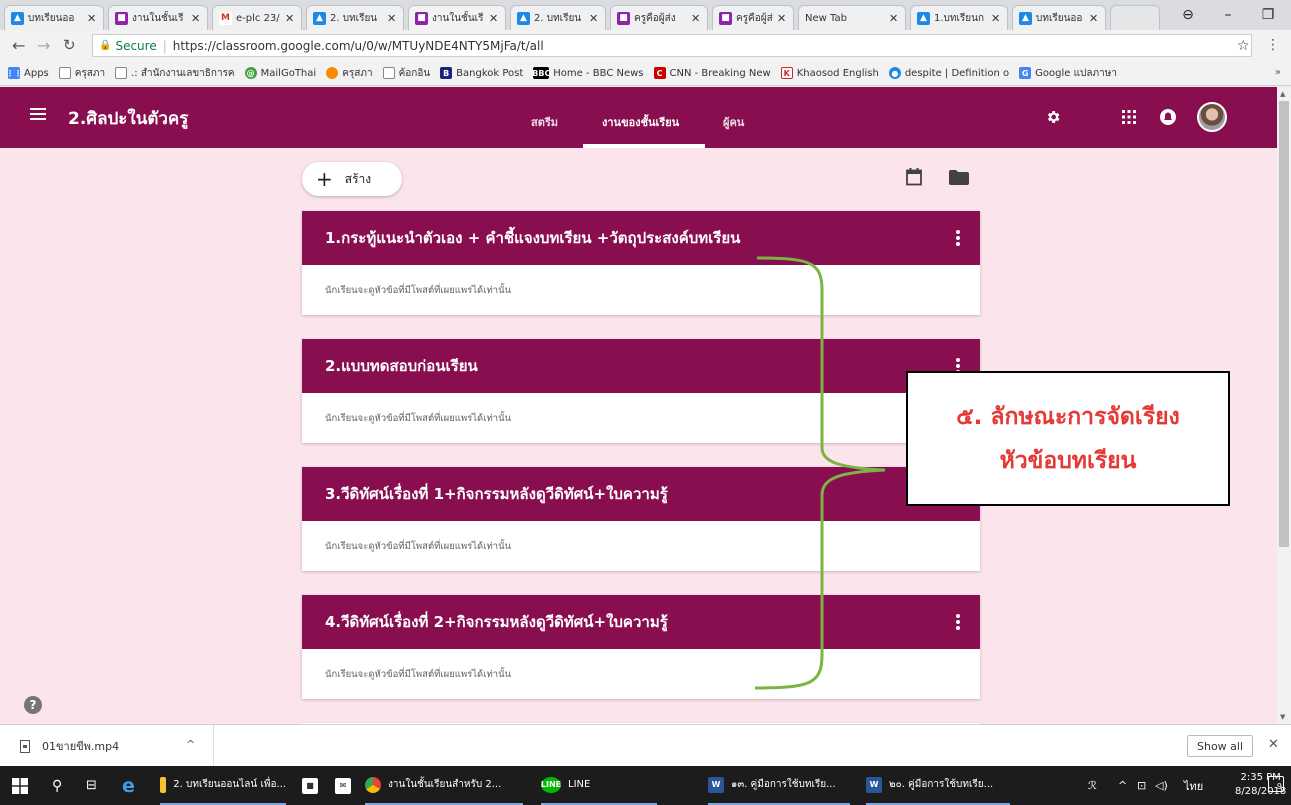  Describe the element at coordinates (640, 122) in the screenshot. I see `tab-classwork: งานของชั้นเรียน` at that location.